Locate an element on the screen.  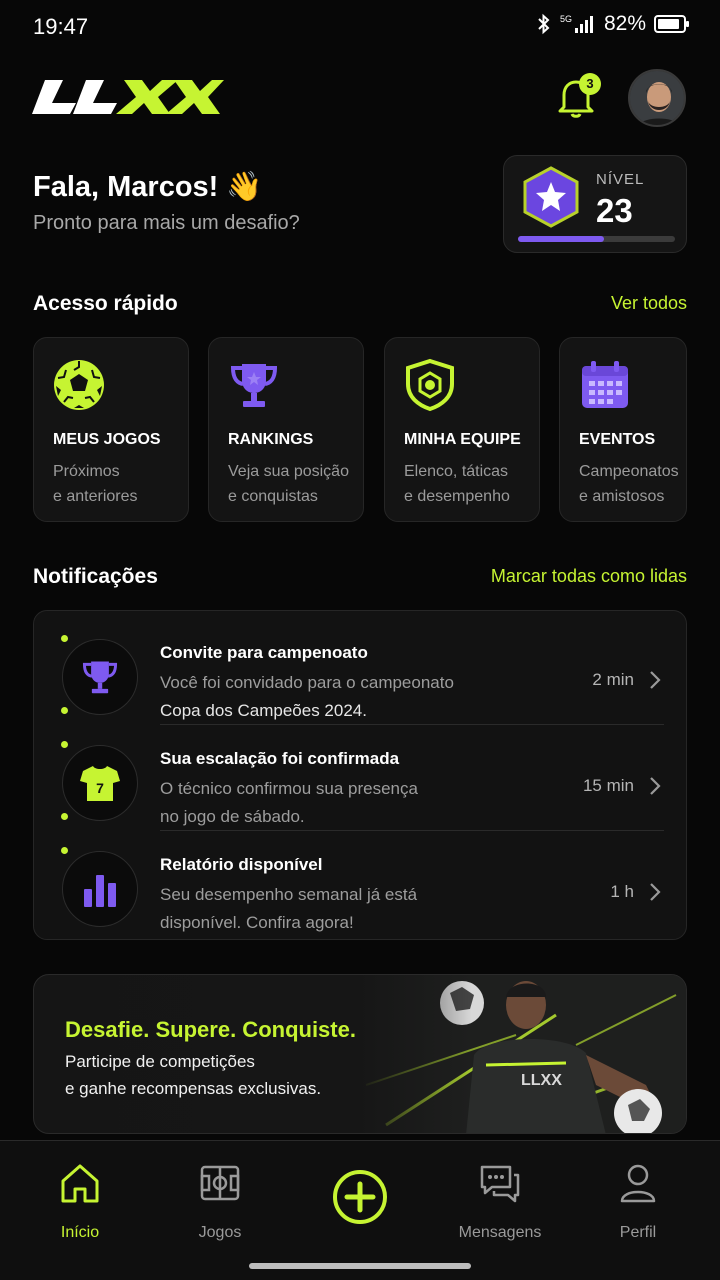
level-value: 23 is located at coordinates (614, 210).